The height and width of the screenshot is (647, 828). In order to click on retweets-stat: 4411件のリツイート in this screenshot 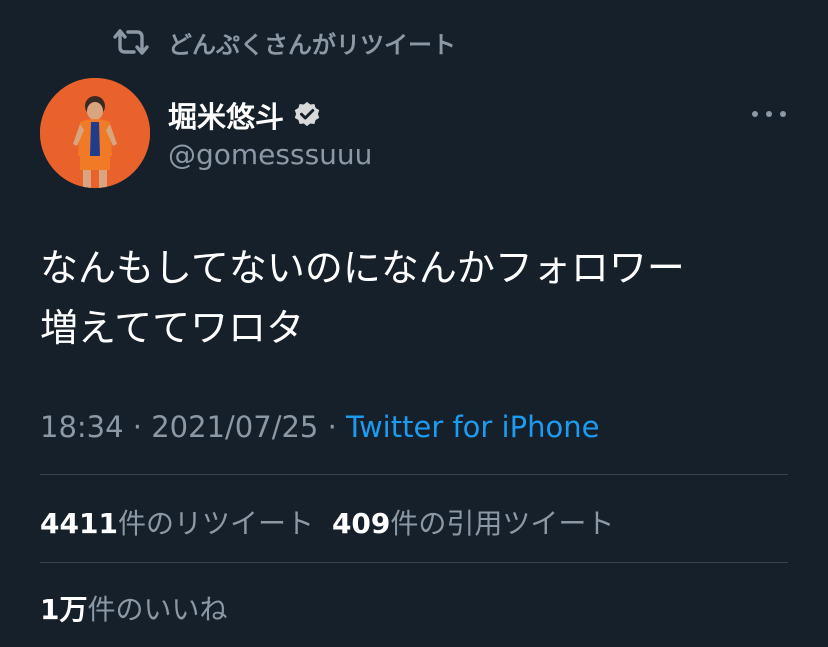, I will do `click(177, 523)`.